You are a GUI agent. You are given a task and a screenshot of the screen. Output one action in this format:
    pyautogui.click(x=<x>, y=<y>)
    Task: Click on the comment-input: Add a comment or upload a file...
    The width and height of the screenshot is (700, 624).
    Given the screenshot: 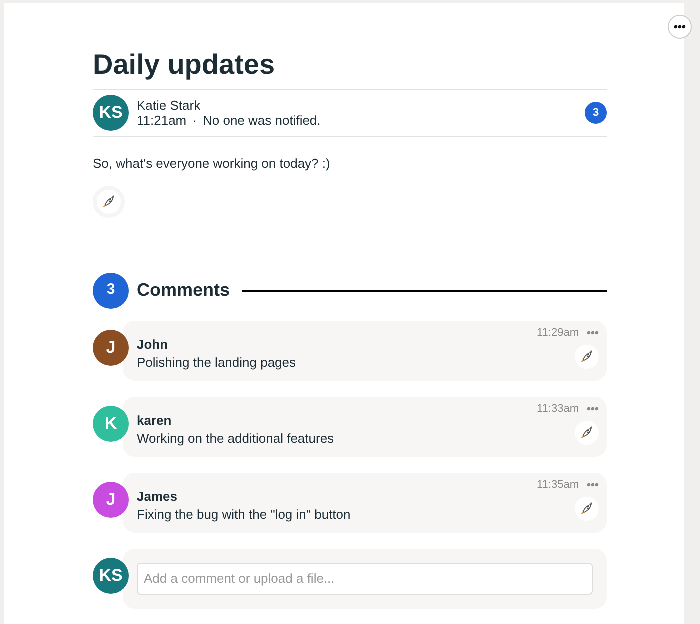 What is the action you would take?
    pyautogui.click(x=365, y=578)
    